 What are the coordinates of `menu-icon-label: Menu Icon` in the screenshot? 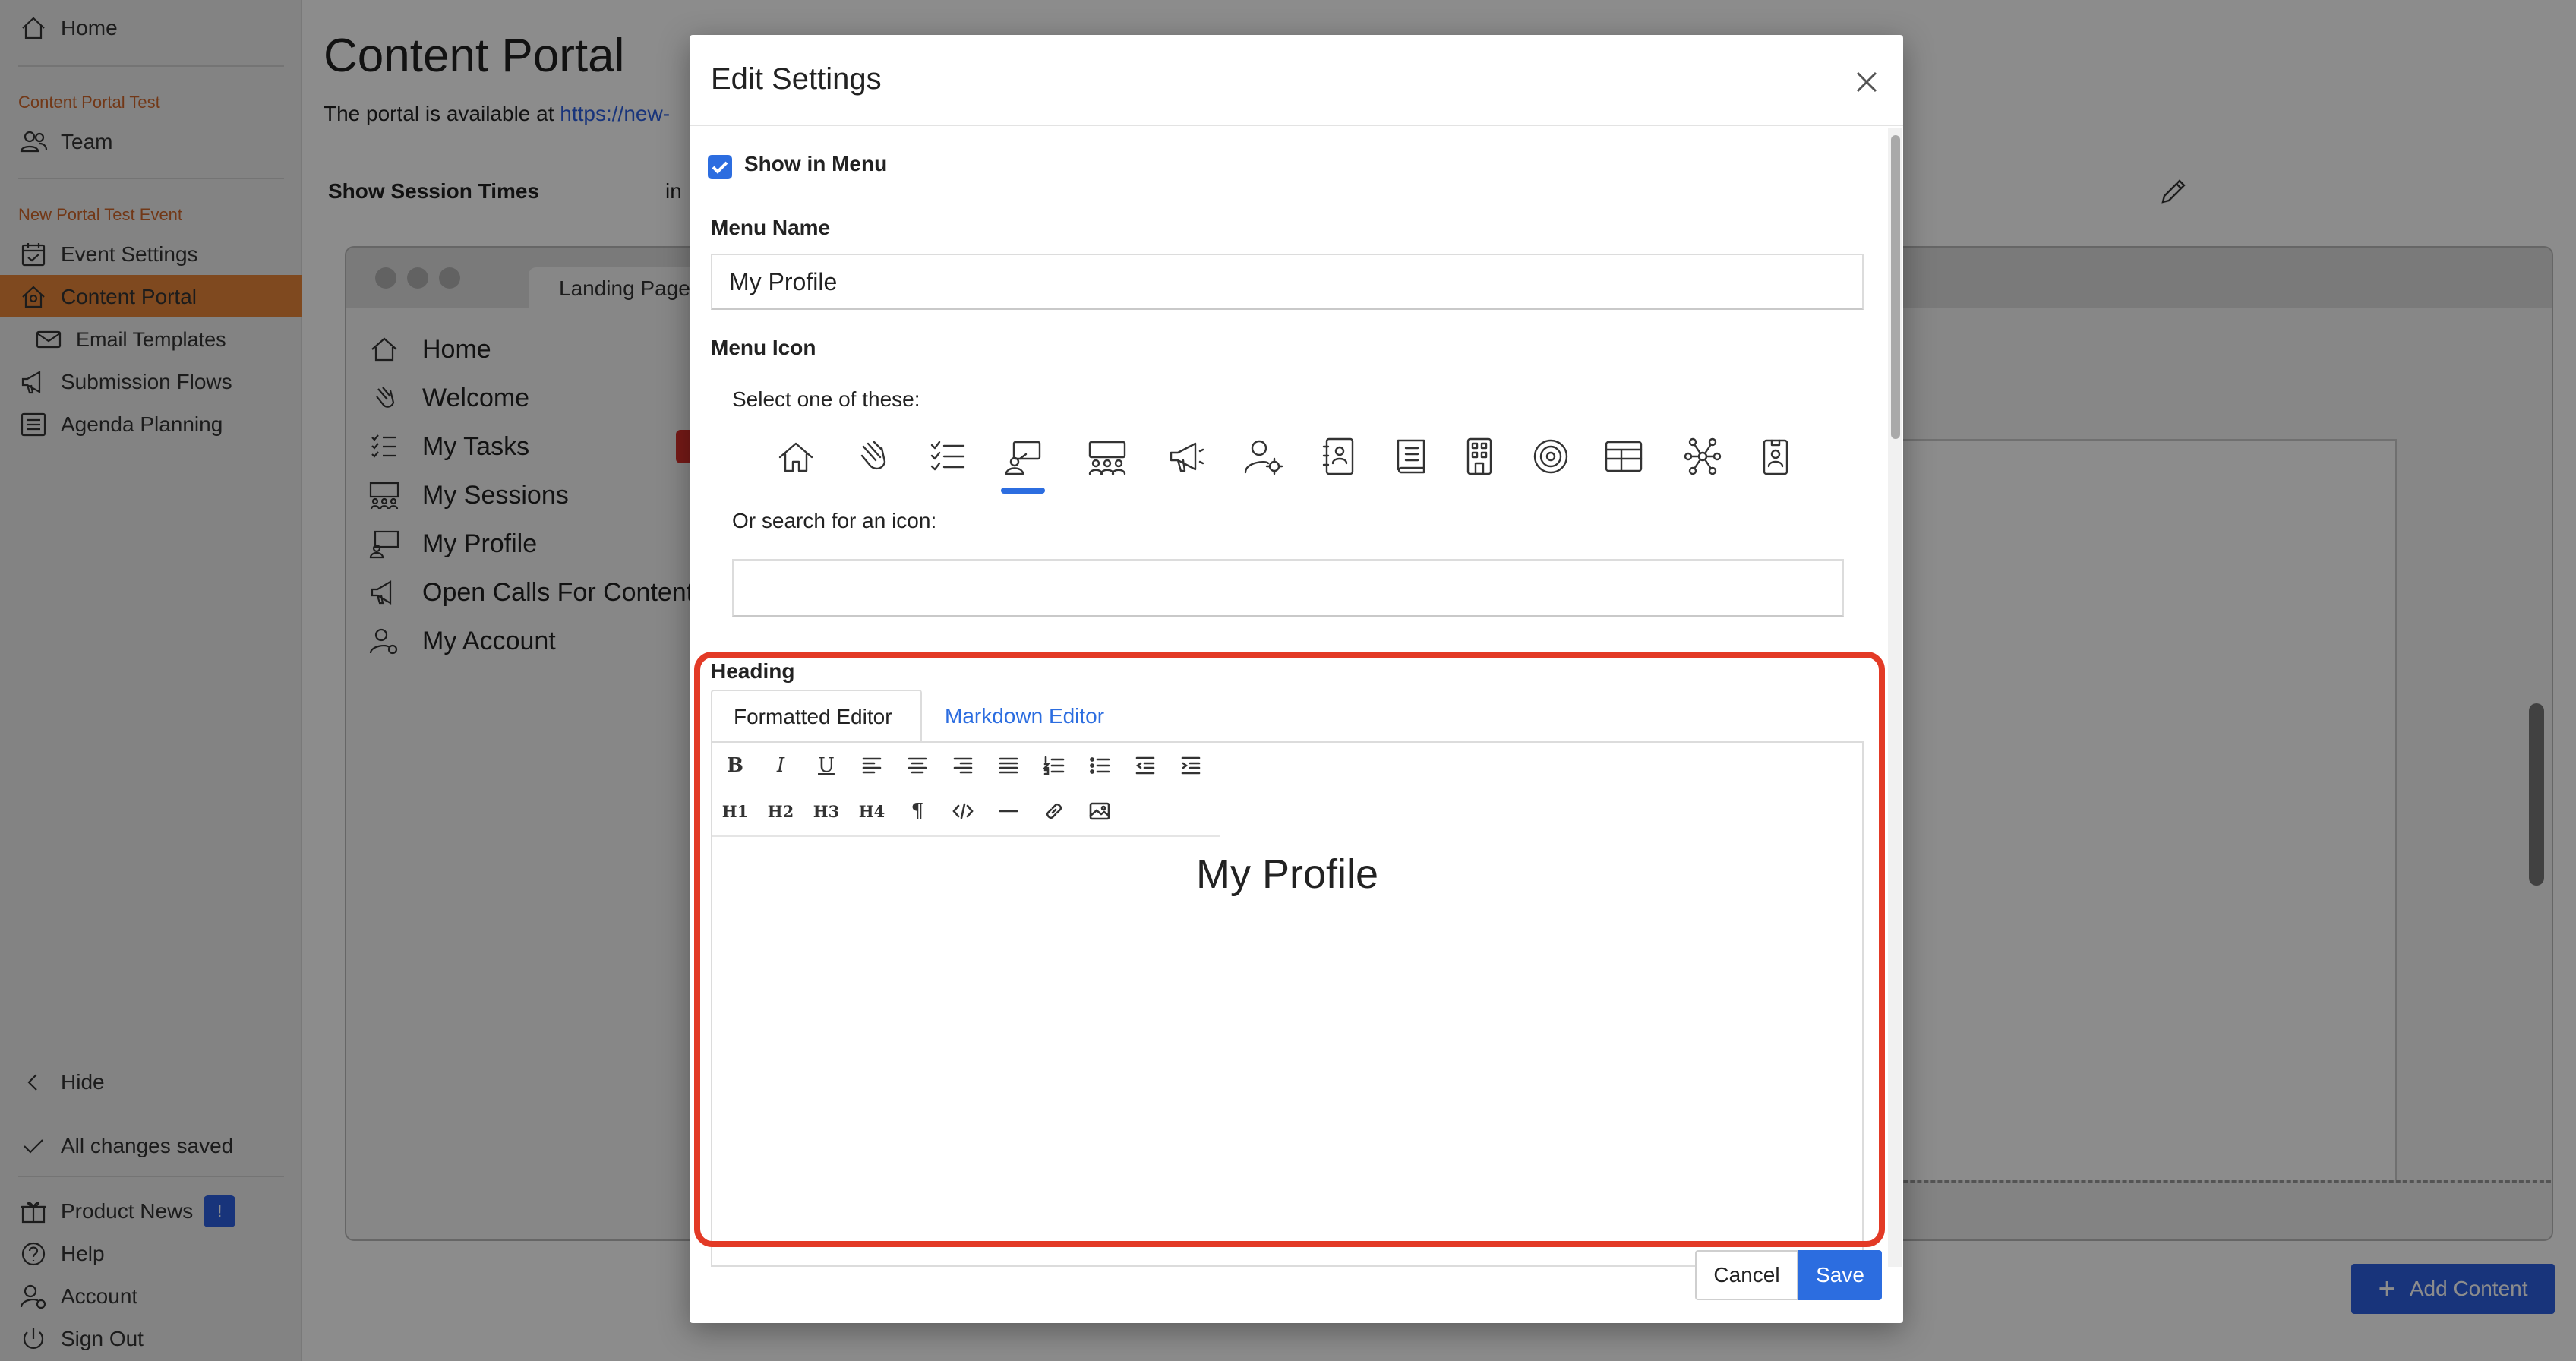 It's located at (763, 347).